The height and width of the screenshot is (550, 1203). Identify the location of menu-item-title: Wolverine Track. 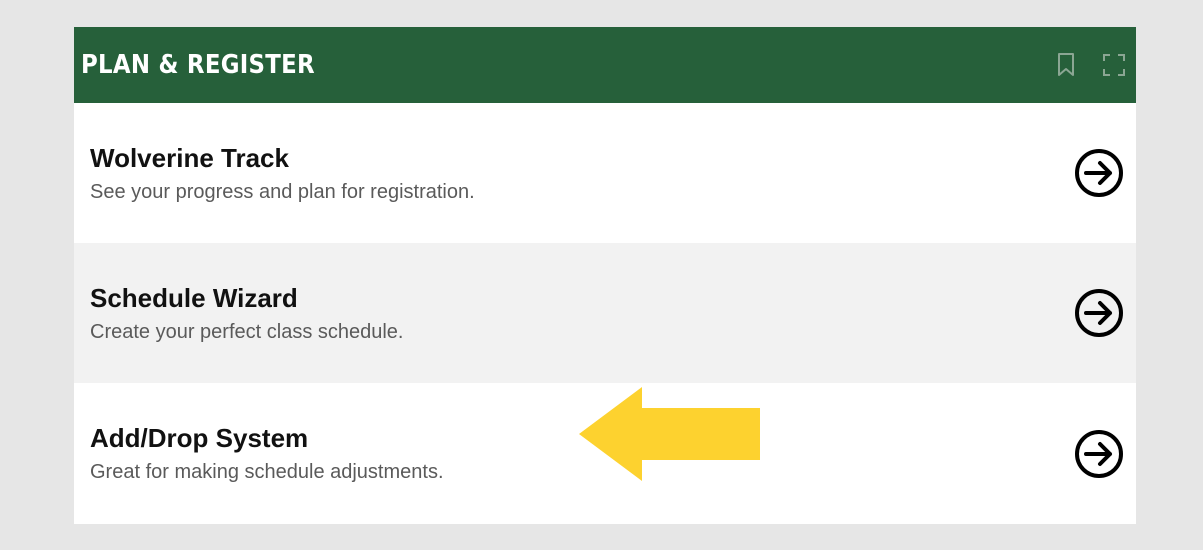
(189, 157).